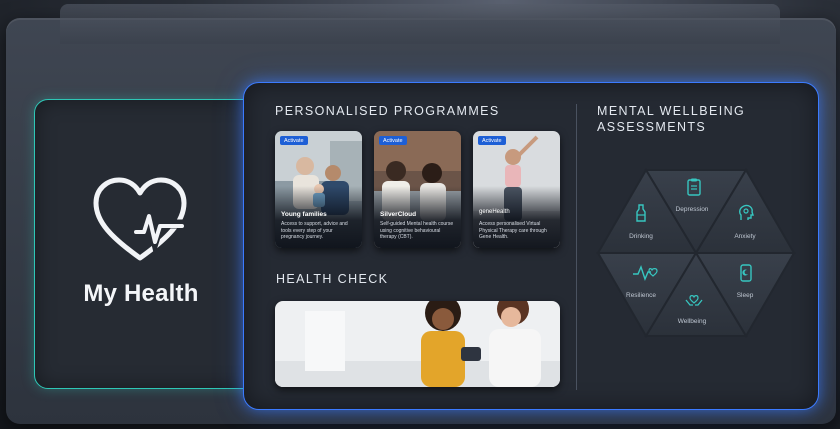 The image size is (840, 429). I want to click on my-health-title: My Health, so click(141, 293).